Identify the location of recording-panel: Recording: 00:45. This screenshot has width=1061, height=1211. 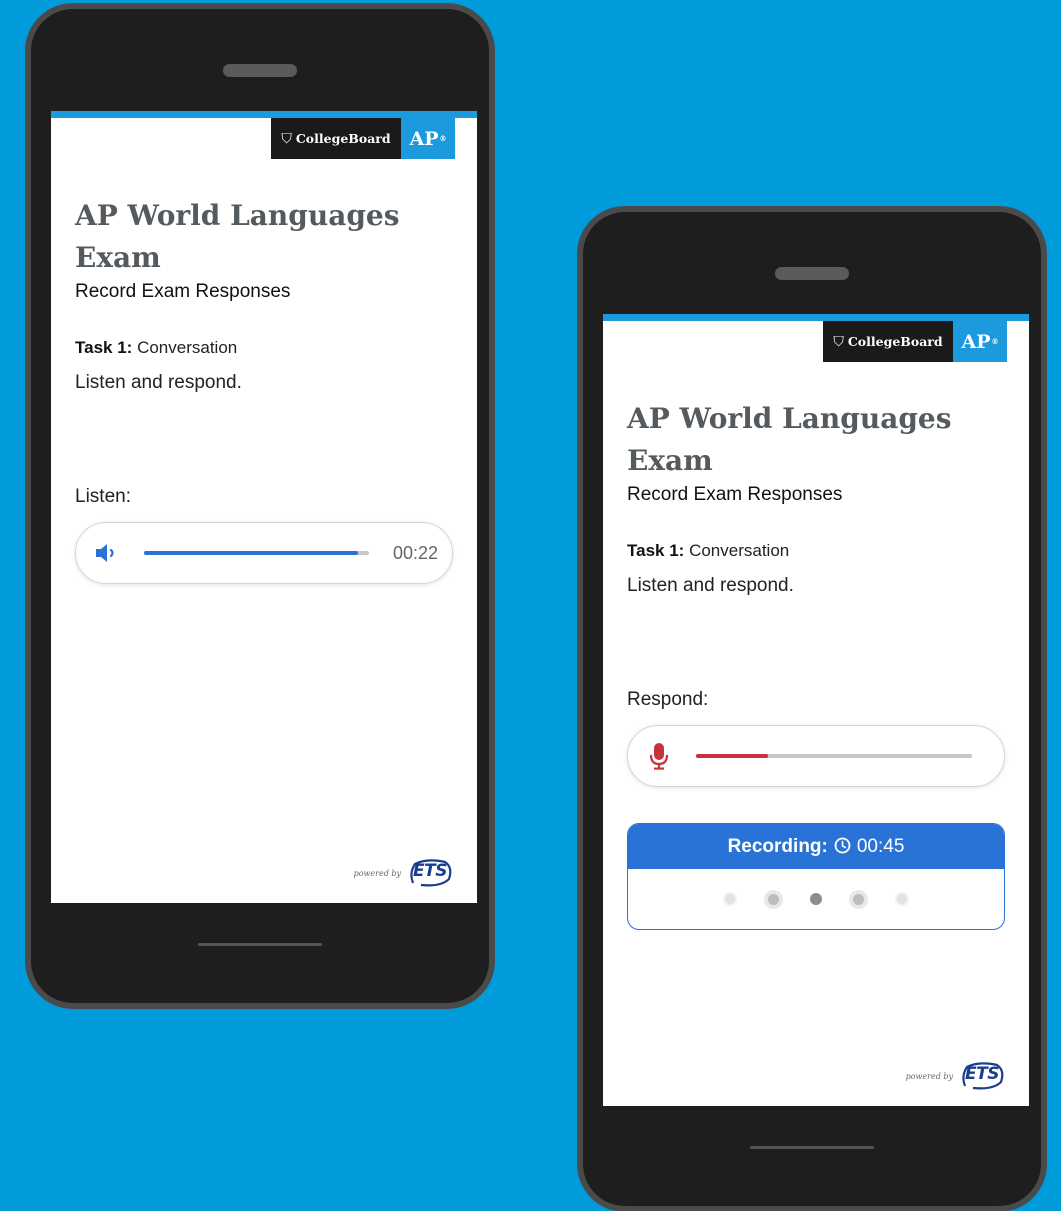
(816, 876).